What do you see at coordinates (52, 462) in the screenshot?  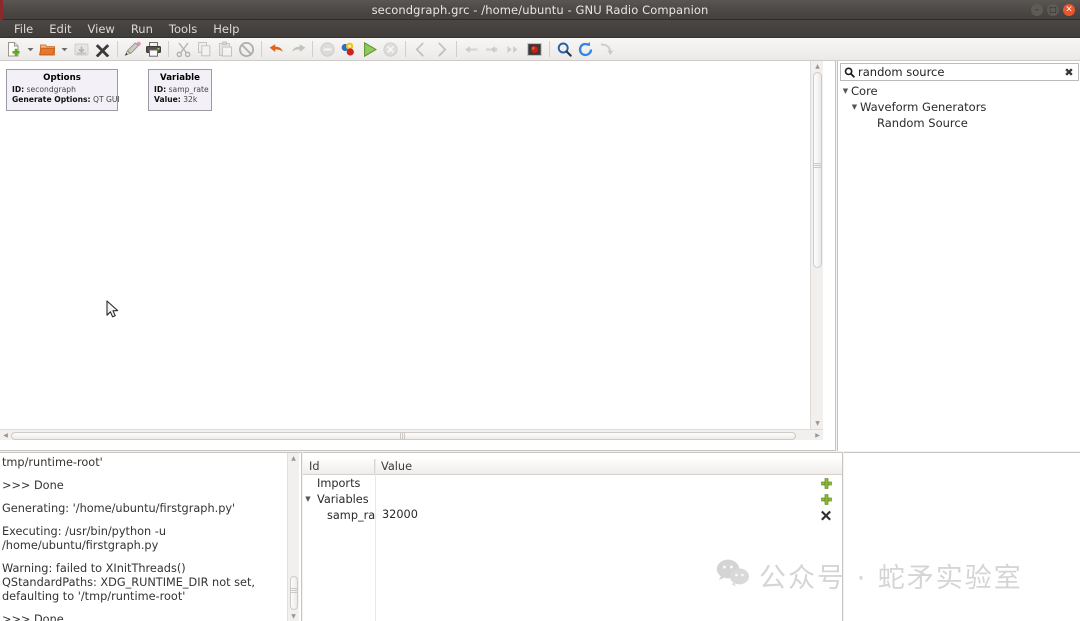 I see `console-line: tmp/runtime-root'` at bounding box center [52, 462].